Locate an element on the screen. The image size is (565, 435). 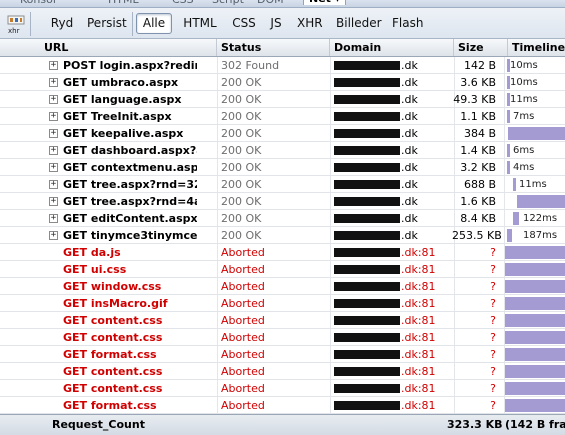
request-url: GET tree.aspx?rnd=327 is located at coordinates (130, 184).